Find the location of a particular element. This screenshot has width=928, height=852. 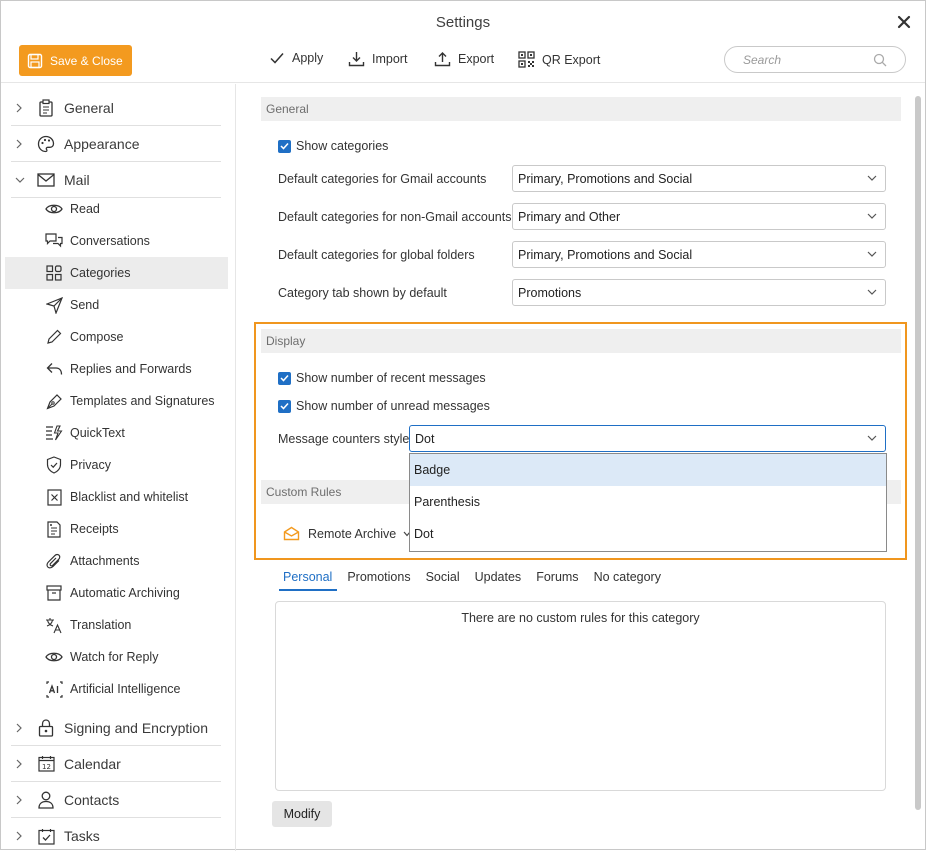

search-input: Search is located at coordinates (815, 59).